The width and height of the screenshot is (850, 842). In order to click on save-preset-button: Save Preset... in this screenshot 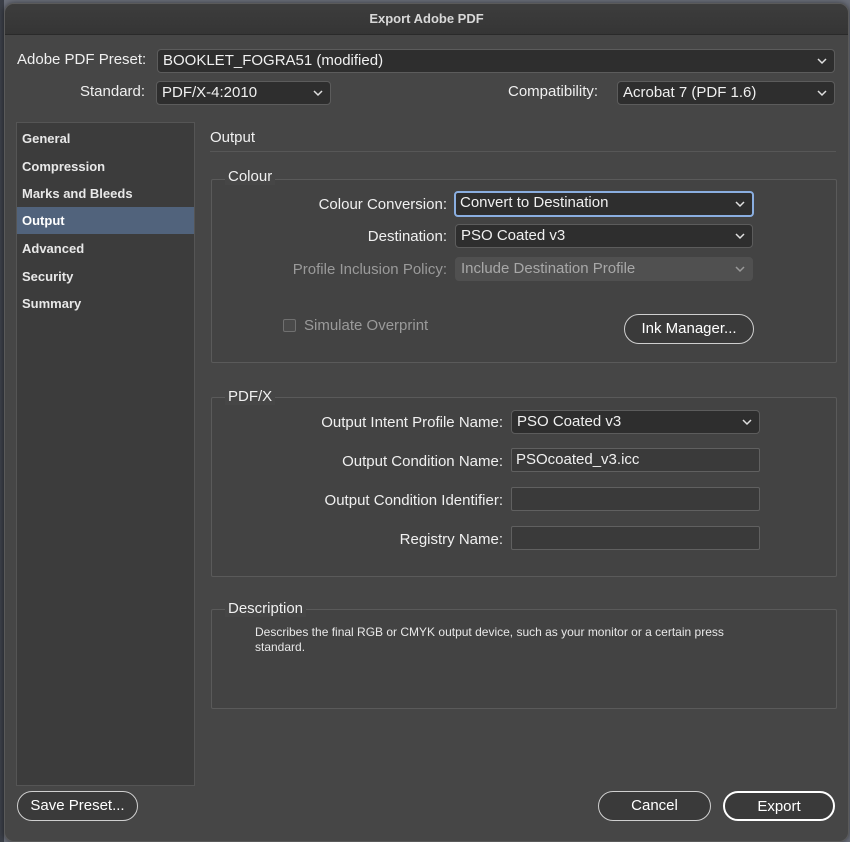, I will do `click(77, 806)`.